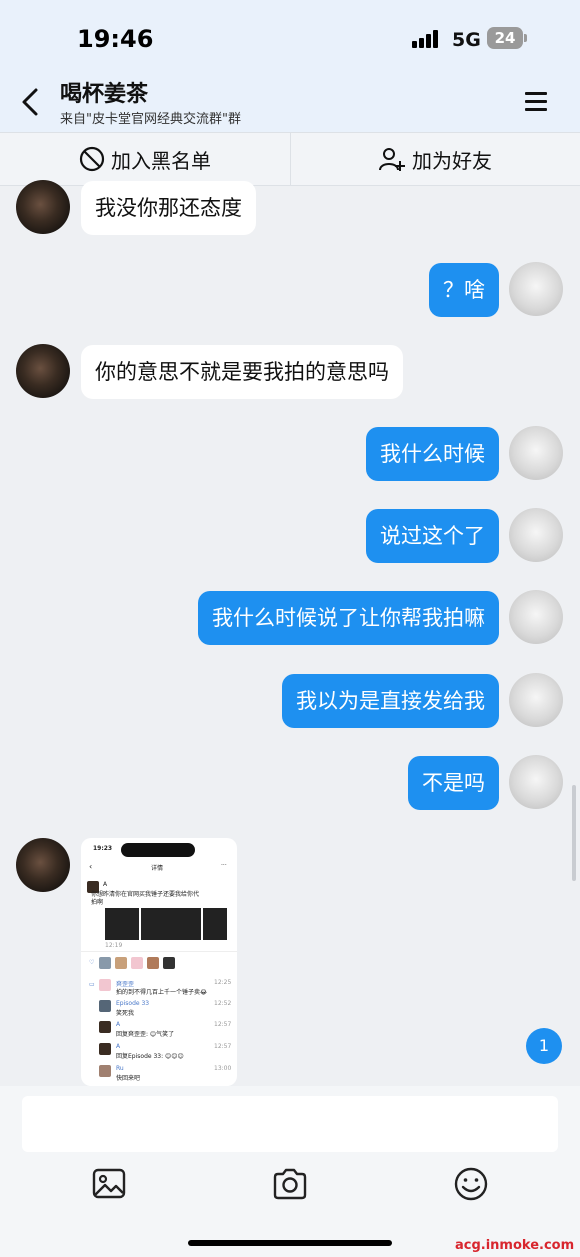  I want to click on image-comment-icon: ▭, so click(92, 984).